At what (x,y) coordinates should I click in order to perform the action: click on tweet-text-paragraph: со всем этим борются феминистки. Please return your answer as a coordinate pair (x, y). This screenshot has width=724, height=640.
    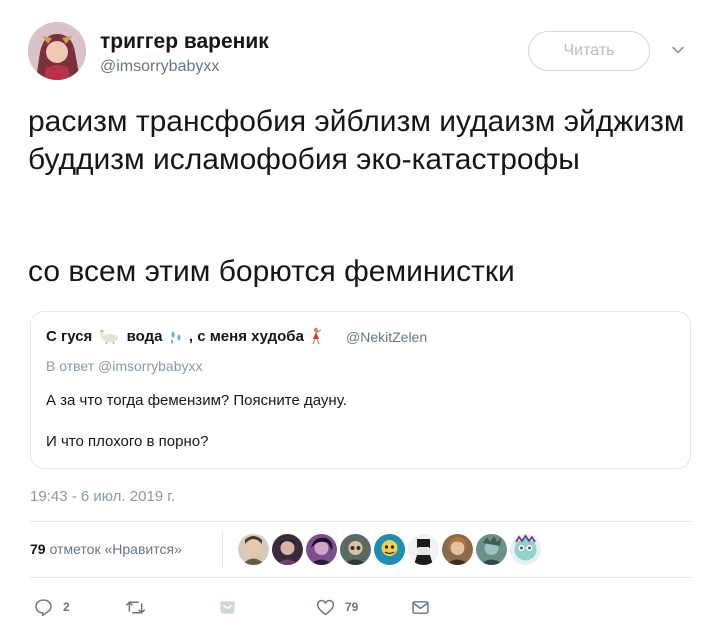
    Looking at the image, I should click on (271, 271).